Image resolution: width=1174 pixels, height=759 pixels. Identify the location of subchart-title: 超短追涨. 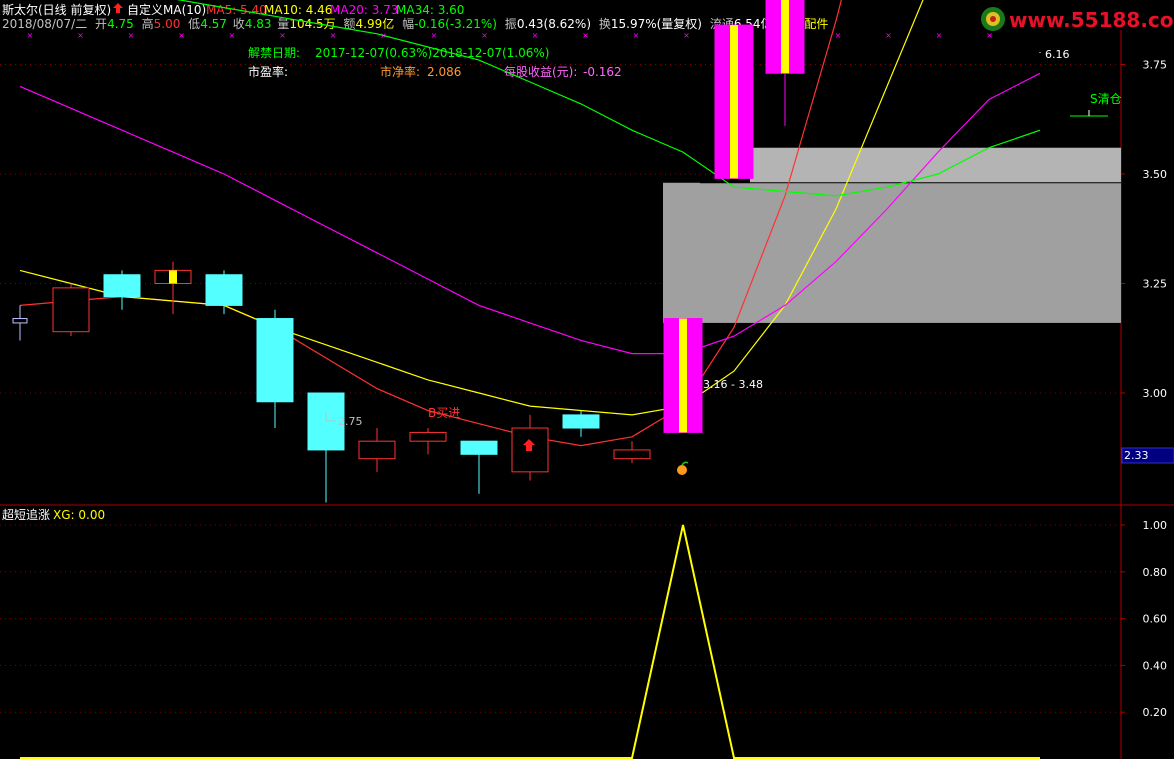
(26, 514).